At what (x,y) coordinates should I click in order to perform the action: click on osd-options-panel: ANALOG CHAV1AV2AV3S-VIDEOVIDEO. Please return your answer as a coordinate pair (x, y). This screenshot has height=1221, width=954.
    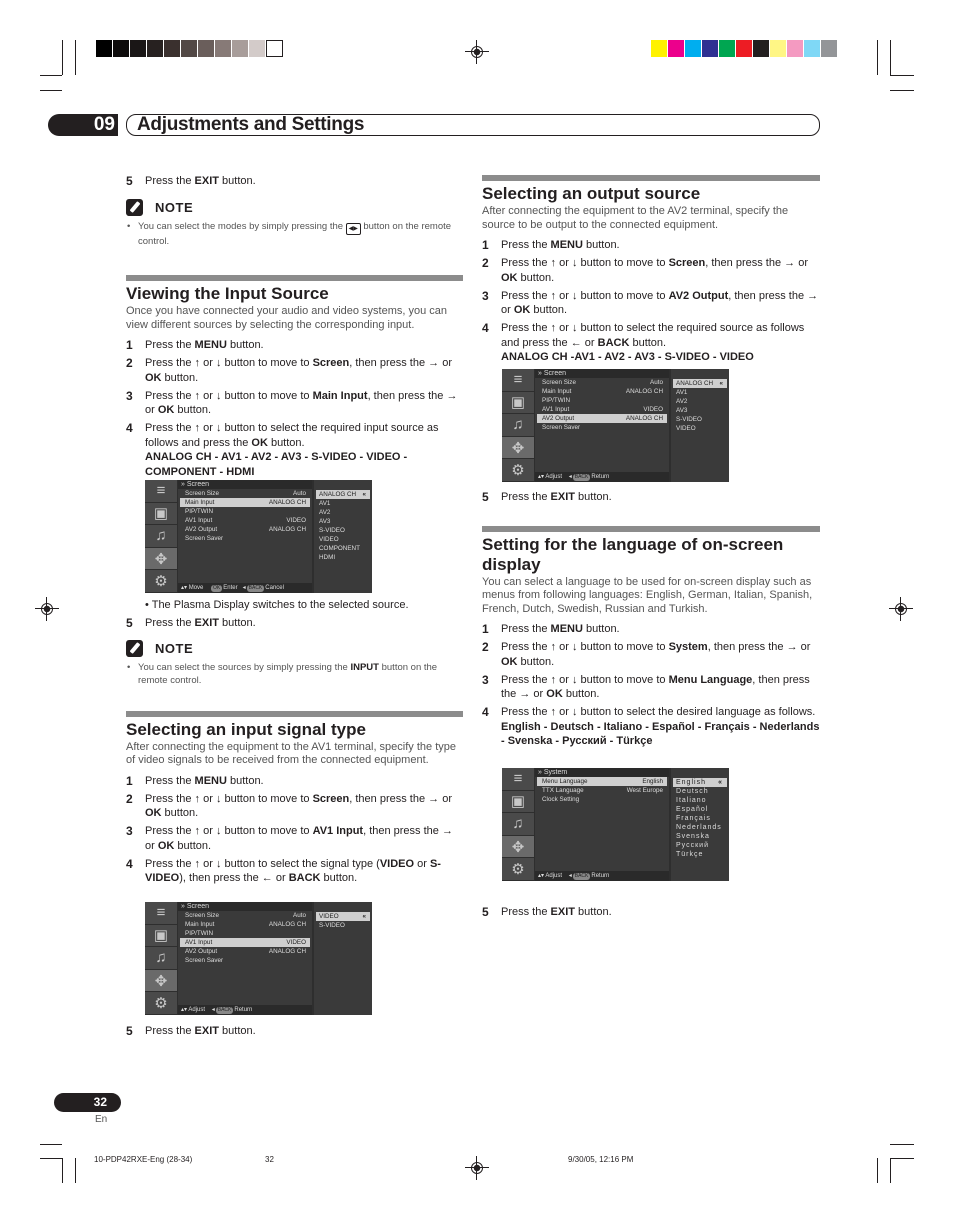
    Looking at the image, I should click on (700, 425).